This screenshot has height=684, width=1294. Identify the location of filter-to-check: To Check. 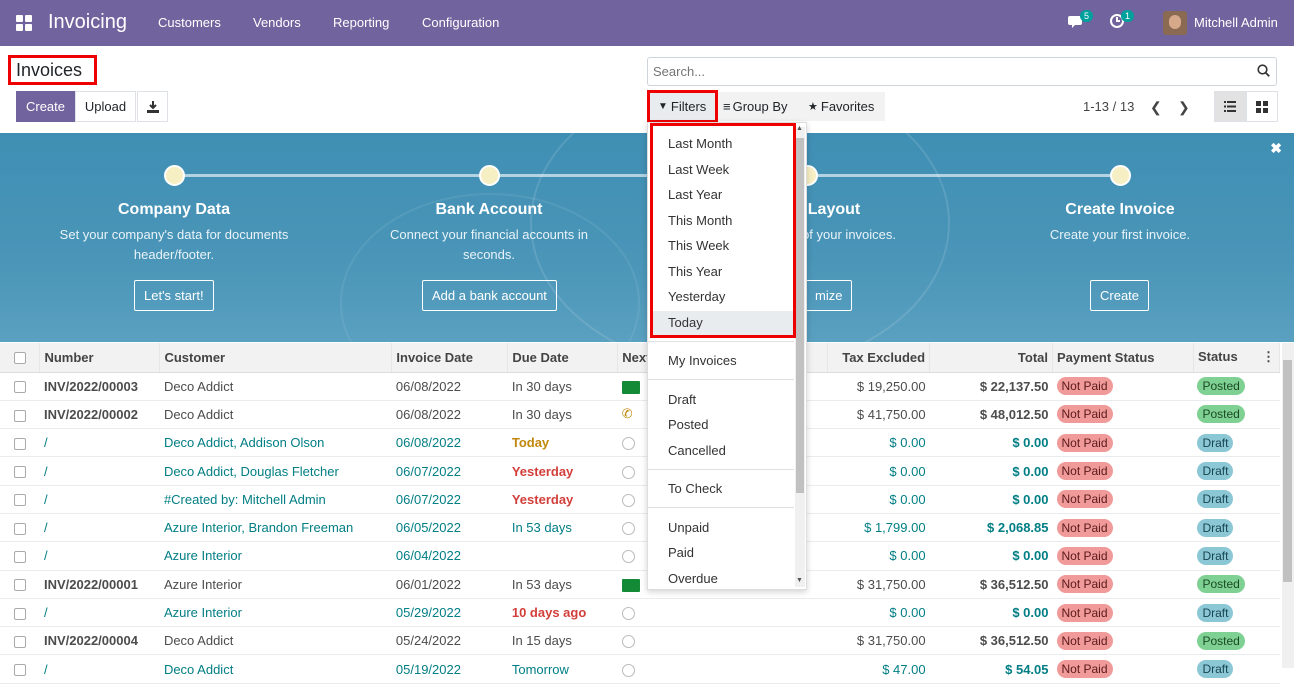
(695, 488).